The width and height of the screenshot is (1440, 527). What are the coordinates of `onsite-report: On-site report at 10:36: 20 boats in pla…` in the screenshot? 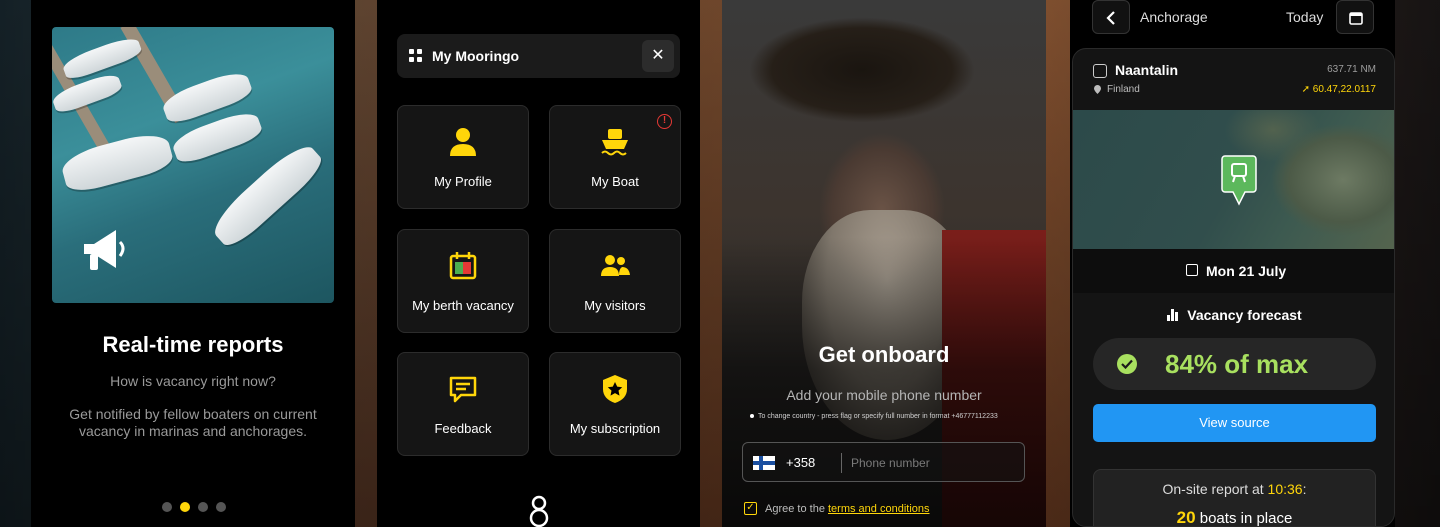 It's located at (1234, 498).